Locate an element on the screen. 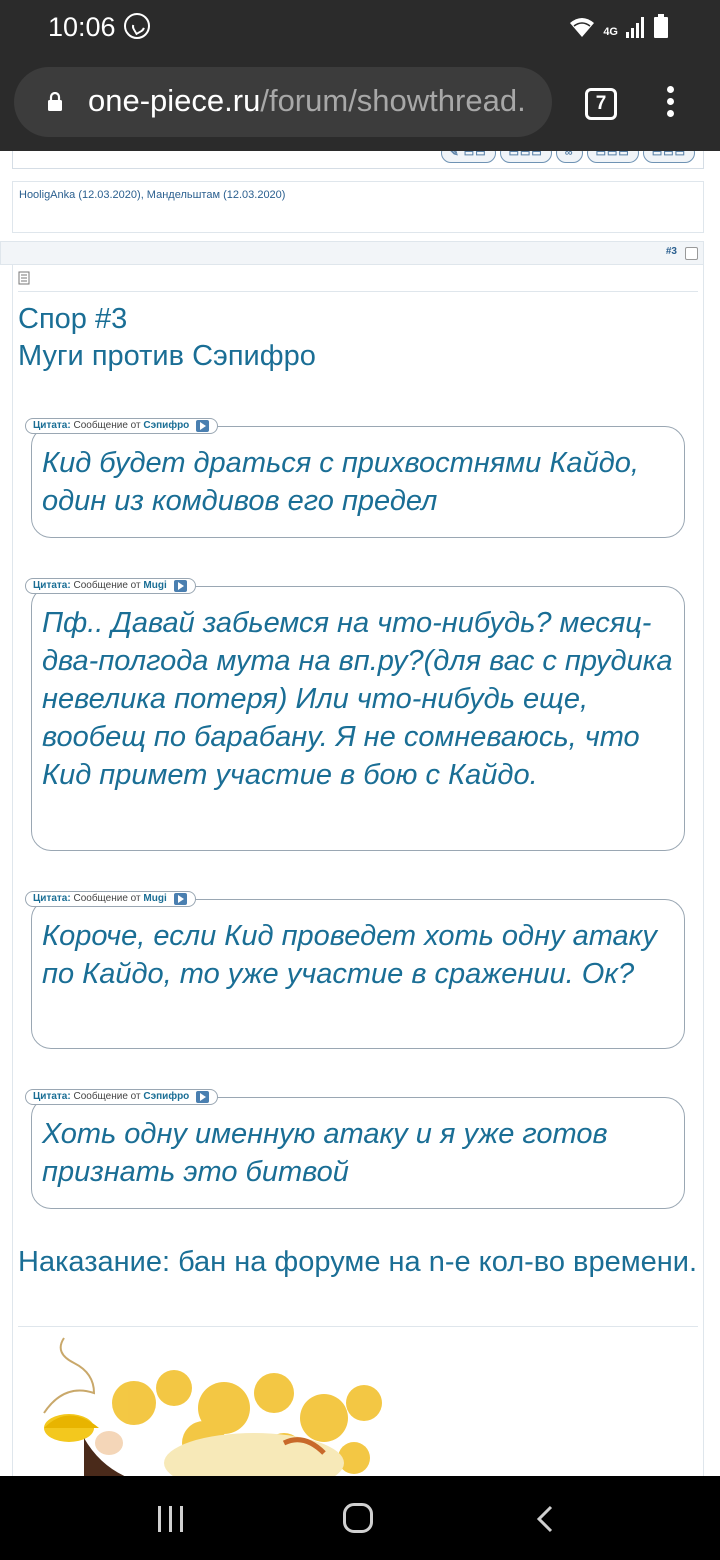  post-title-line-1: Спор #3 is located at coordinates (73, 319).